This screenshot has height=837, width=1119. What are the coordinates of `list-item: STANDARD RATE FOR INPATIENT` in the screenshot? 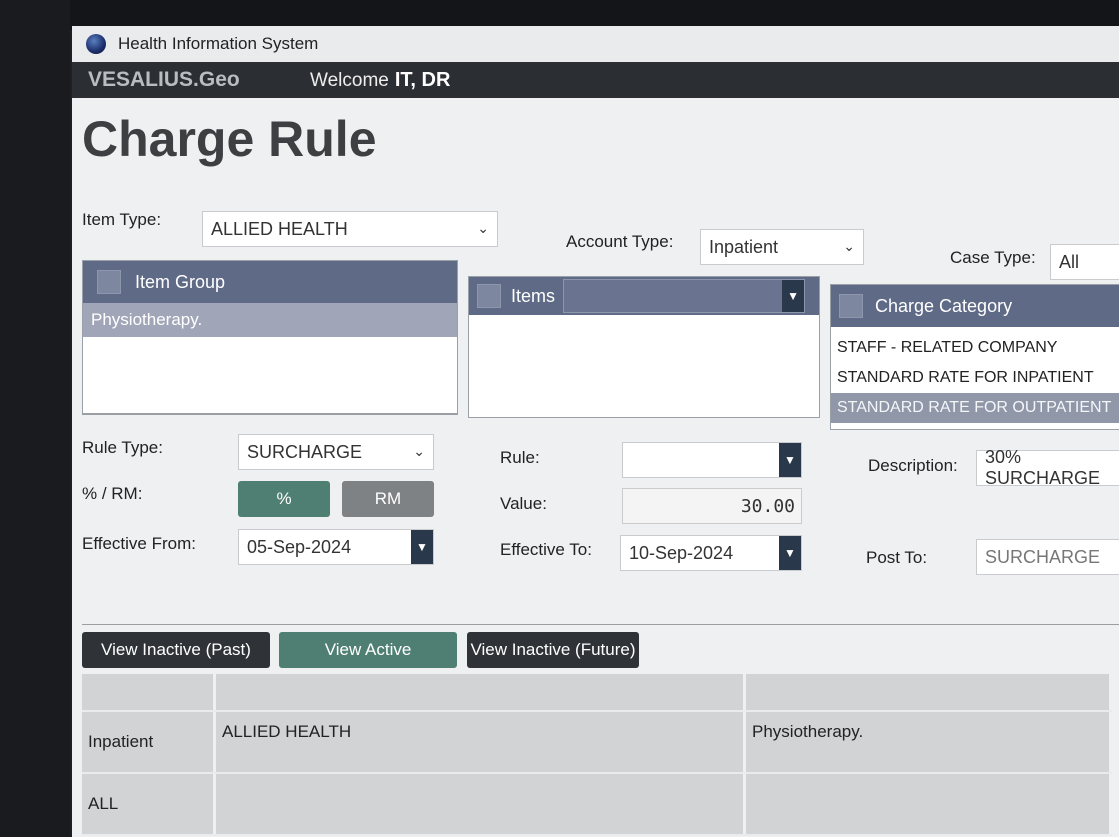 It's located at (975, 378).